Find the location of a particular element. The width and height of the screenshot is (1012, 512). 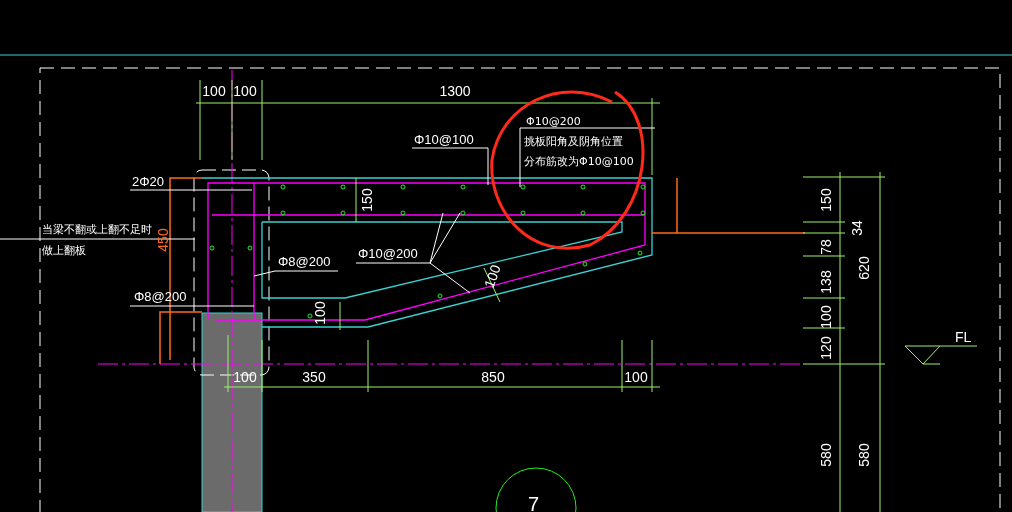

level-label: FL is located at coordinates (963, 337).